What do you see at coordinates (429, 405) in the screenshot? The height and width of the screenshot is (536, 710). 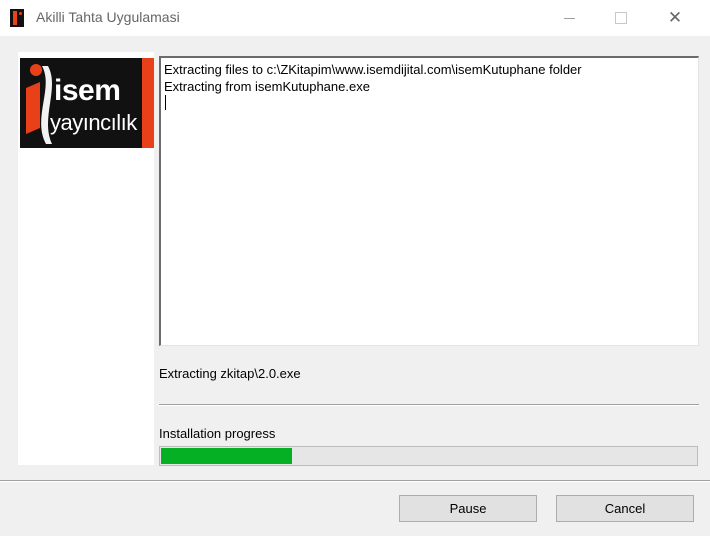 I see `divider` at bounding box center [429, 405].